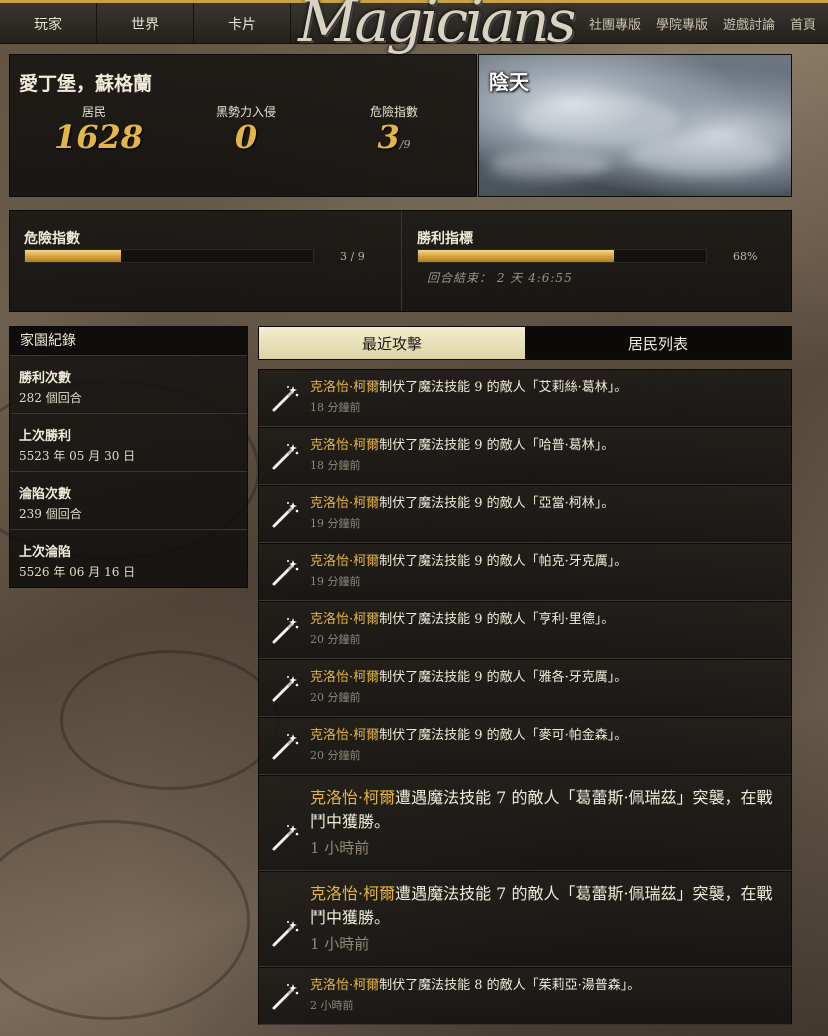  I want to click on weather-panel: 陰天, so click(635, 125).